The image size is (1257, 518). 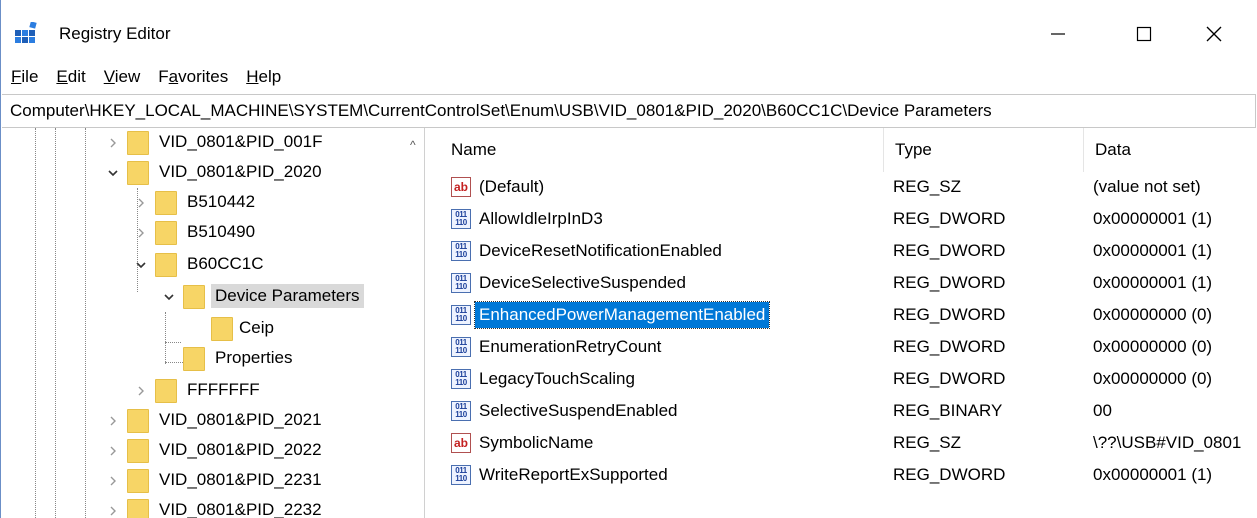 I want to click on value-data: 0x00000000 (0), so click(x=1153, y=378).